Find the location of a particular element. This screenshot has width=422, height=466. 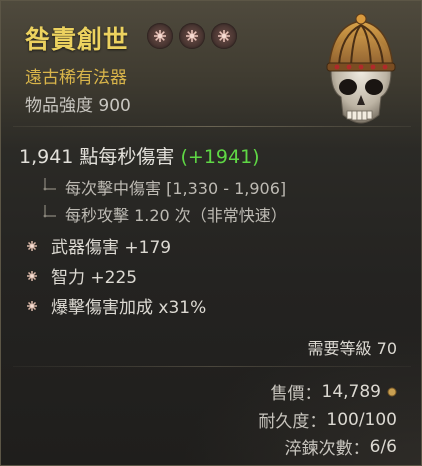

sell-price-row: 售價： 14,789 is located at coordinates (334, 391).